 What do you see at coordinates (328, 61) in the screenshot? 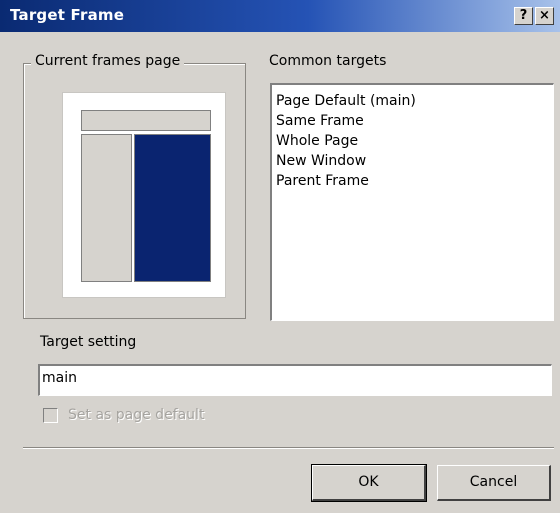
I see `common-targets-label: Common targets` at bounding box center [328, 61].